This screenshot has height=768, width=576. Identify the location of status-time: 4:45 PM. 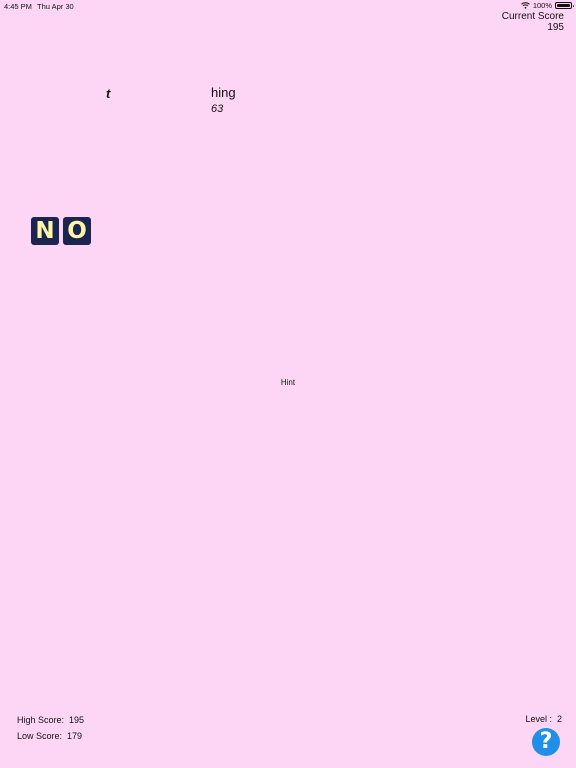
(18, 6).